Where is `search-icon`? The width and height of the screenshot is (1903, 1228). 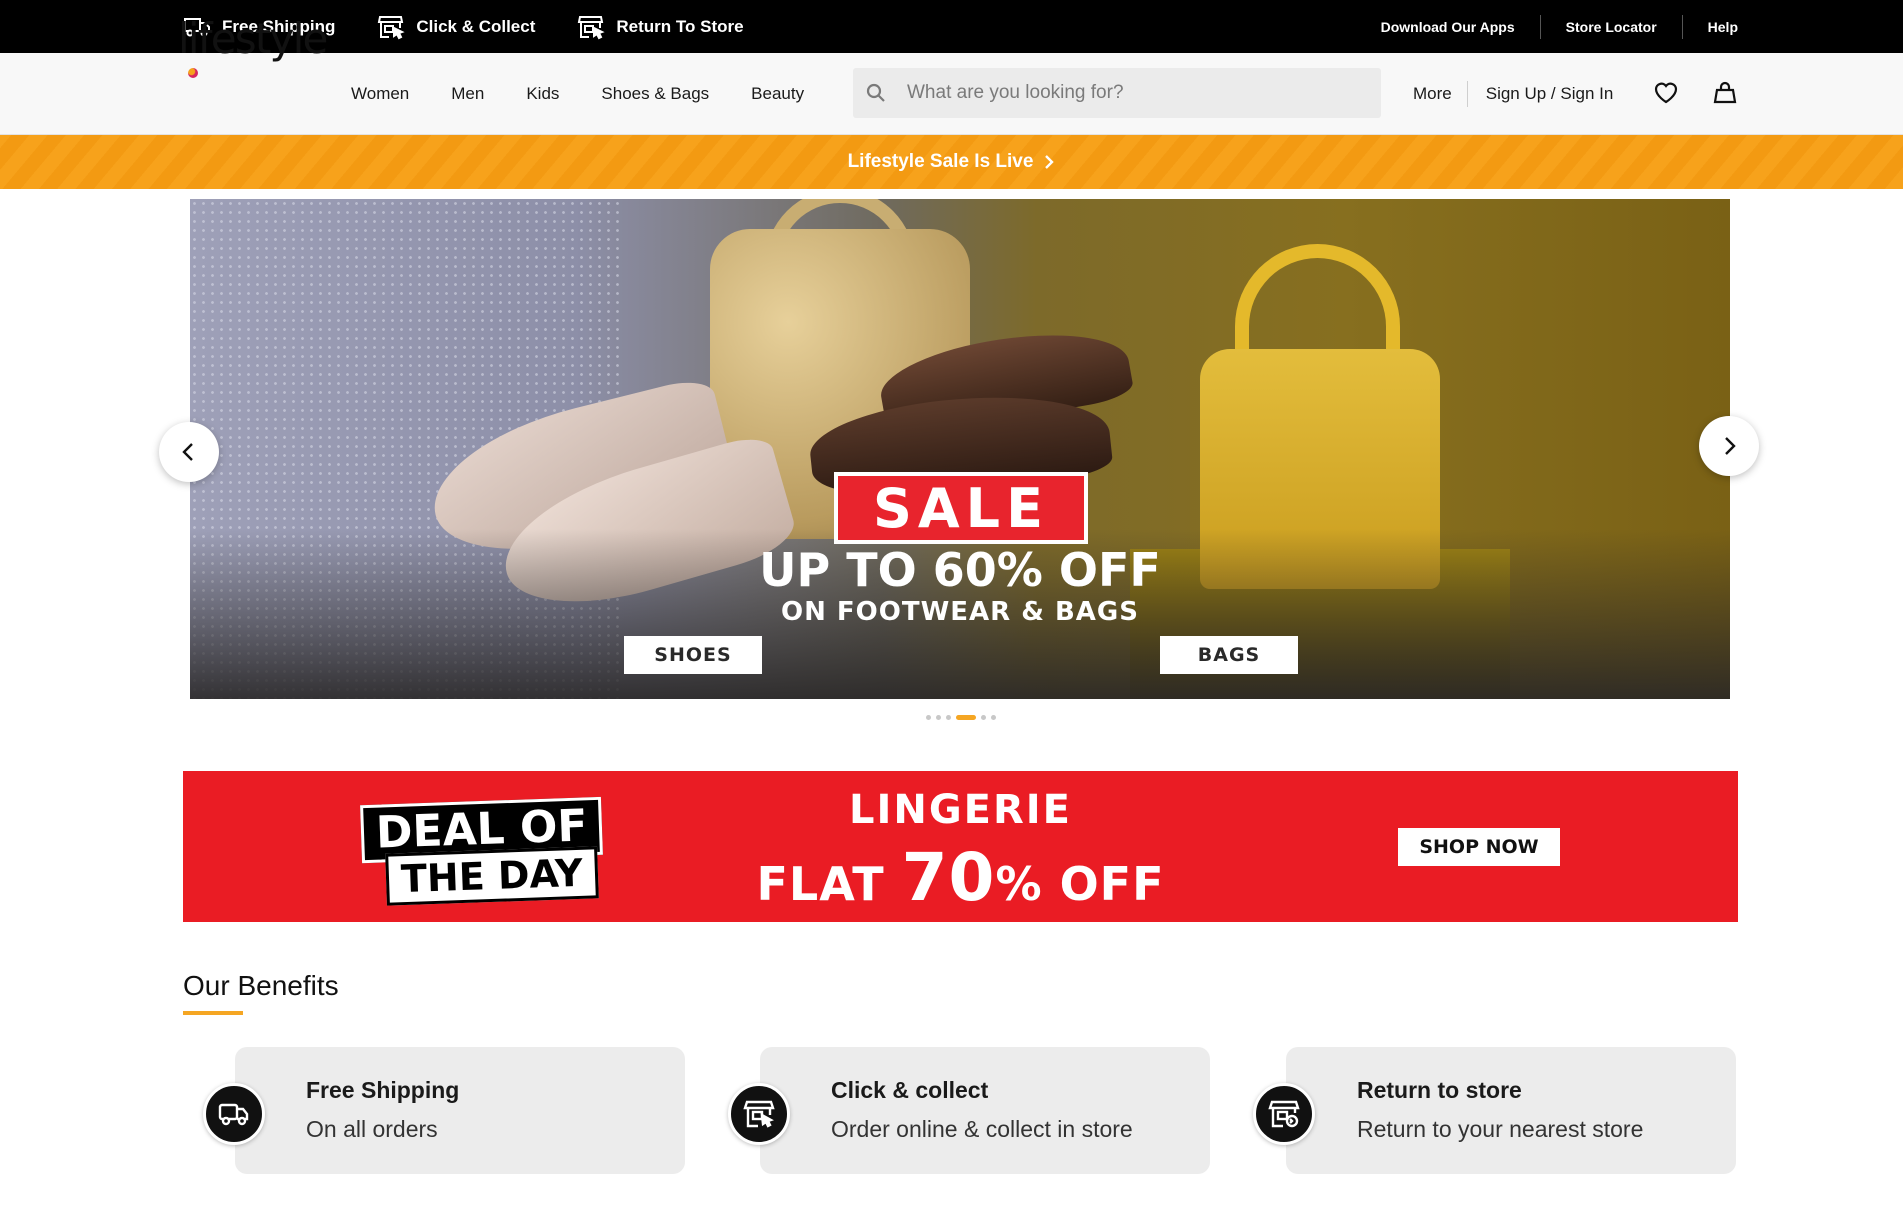
search-icon is located at coordinates (876, 93).